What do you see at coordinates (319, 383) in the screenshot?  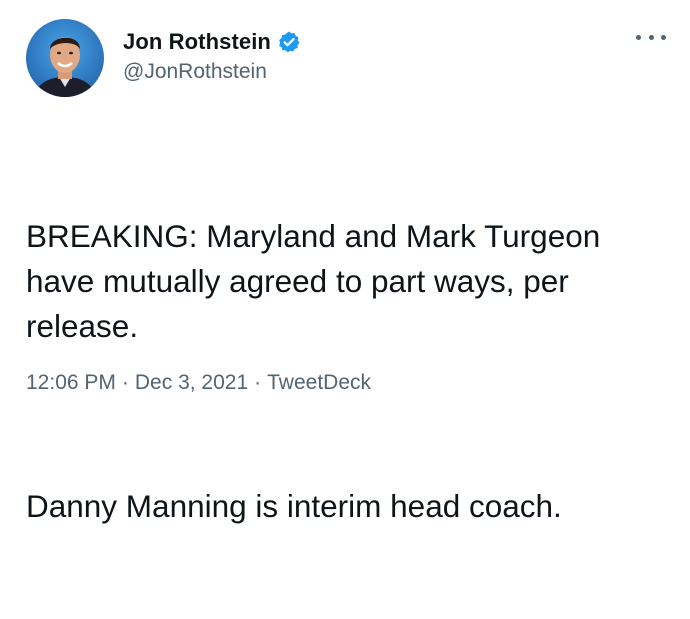 I see `tweet-source: TweetDeck` at bounding box center [319, 383].